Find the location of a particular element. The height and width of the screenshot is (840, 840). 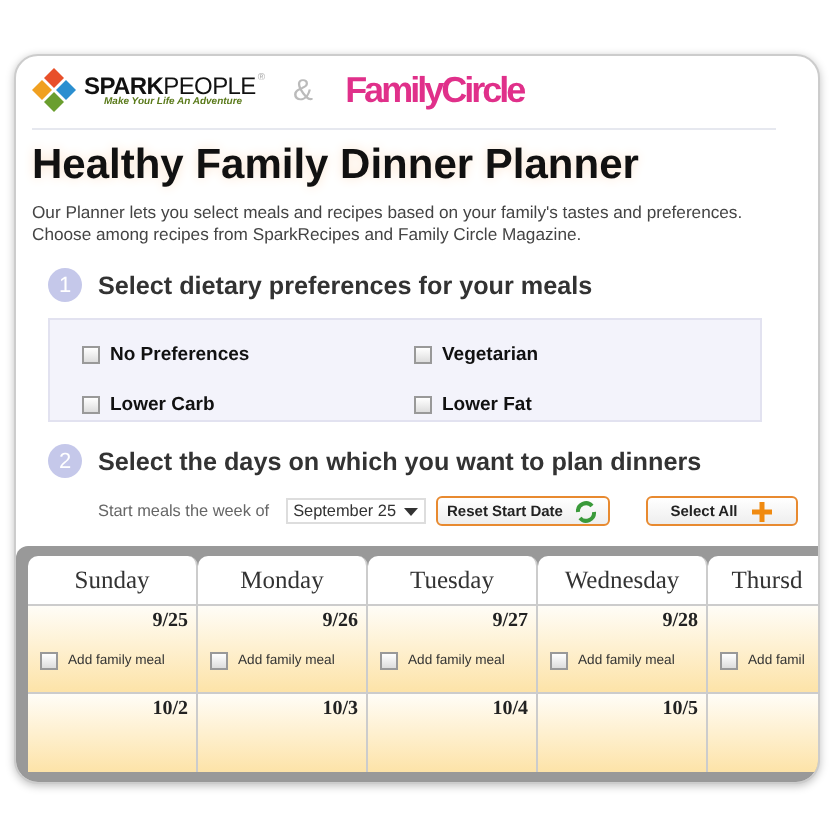

step-heading: Select the days on which you want to plan dinners is located at coordinates (400, 461).